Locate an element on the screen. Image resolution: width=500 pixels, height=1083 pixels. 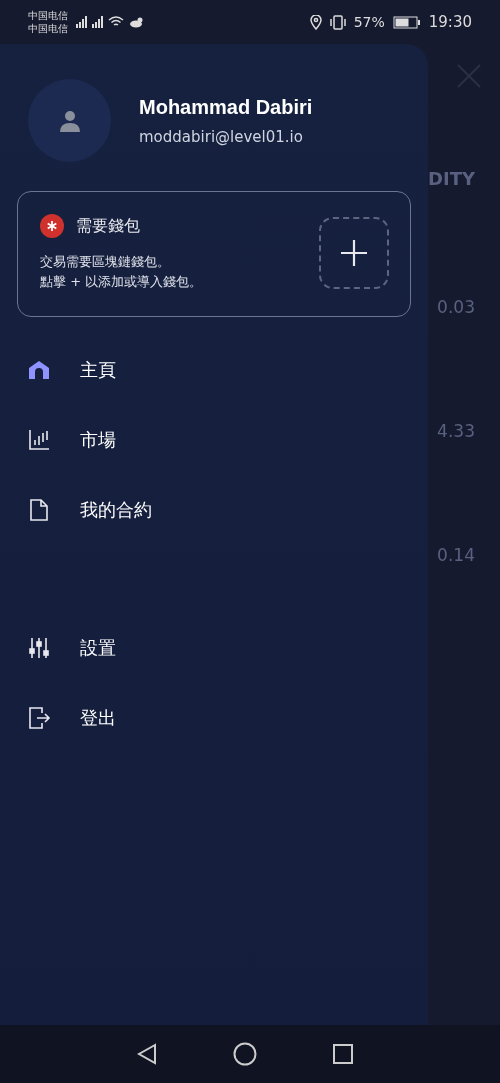
recents-icon is located at coordinates (343, 1054).